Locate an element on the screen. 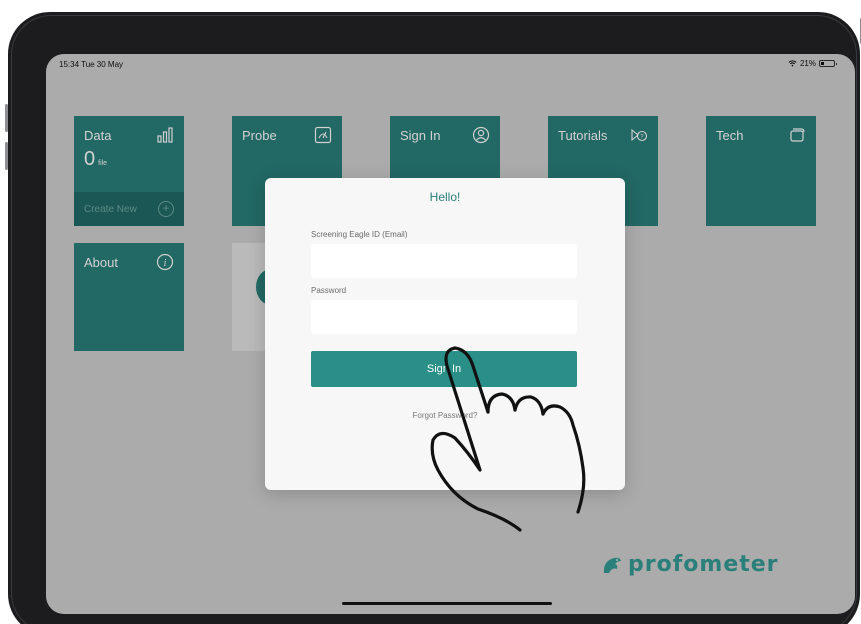 This screenshot has width=861, height=624. password-label: Password is located at coordinates (329, 290).